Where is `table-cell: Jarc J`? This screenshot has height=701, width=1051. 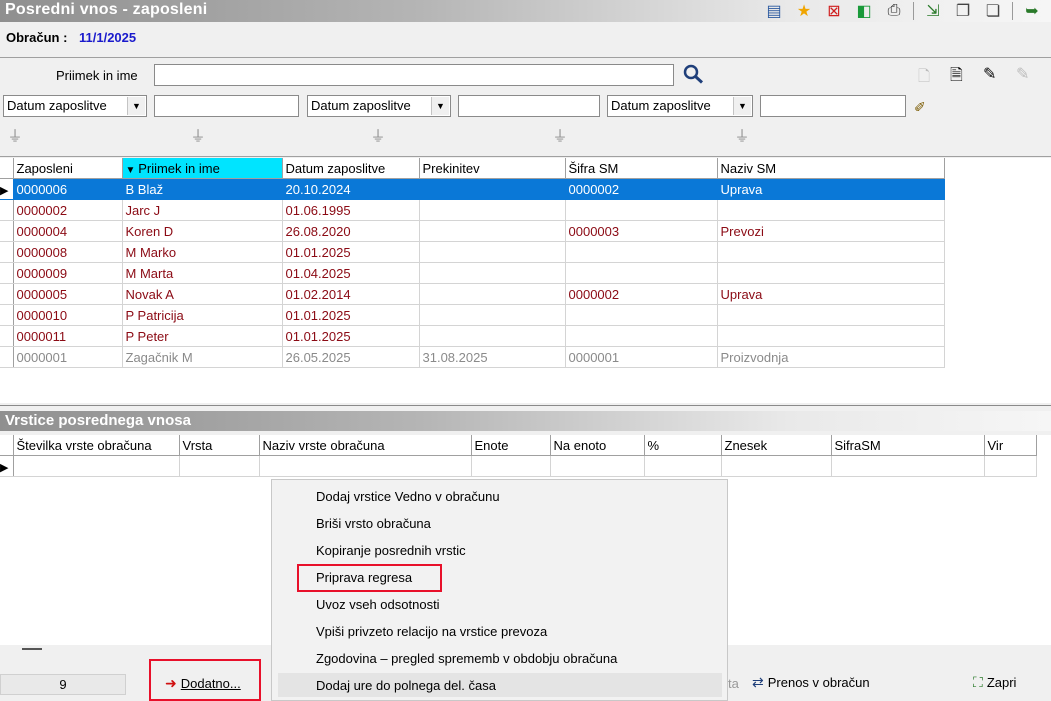 table-cell: Jarc J is located at coordinates (202, 210).